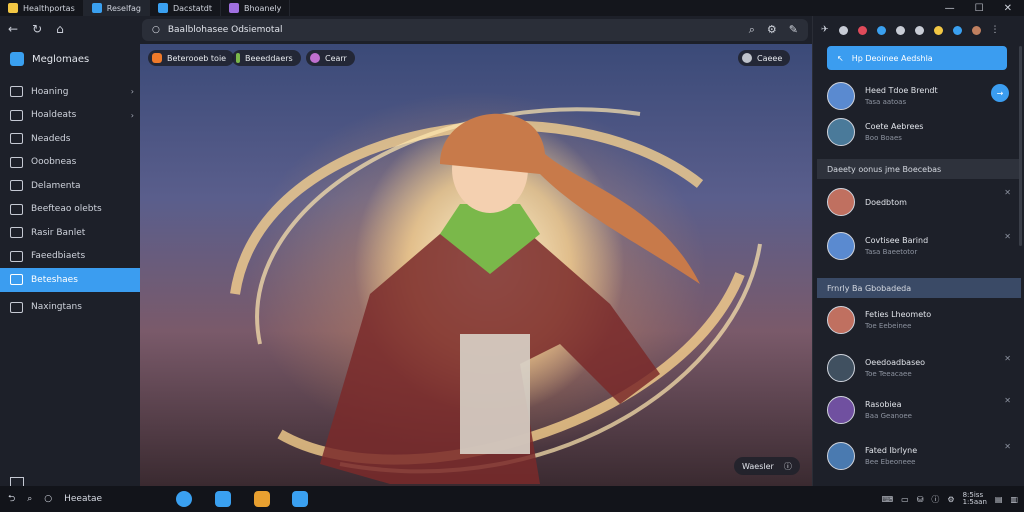 This screenshot has width=1024, height=512. I want to click on sidebar-item-7: Rasir Banlet, so click(70, 233).